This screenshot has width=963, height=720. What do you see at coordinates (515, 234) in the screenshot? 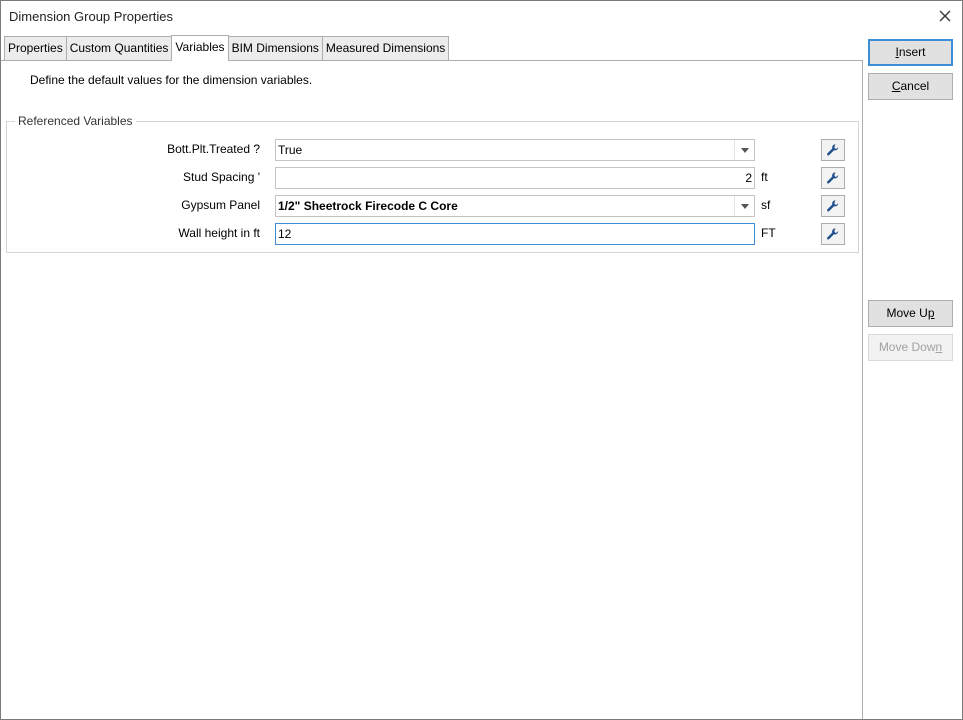
I see `wall-height-input: 12` at bounding box center [515, 234].